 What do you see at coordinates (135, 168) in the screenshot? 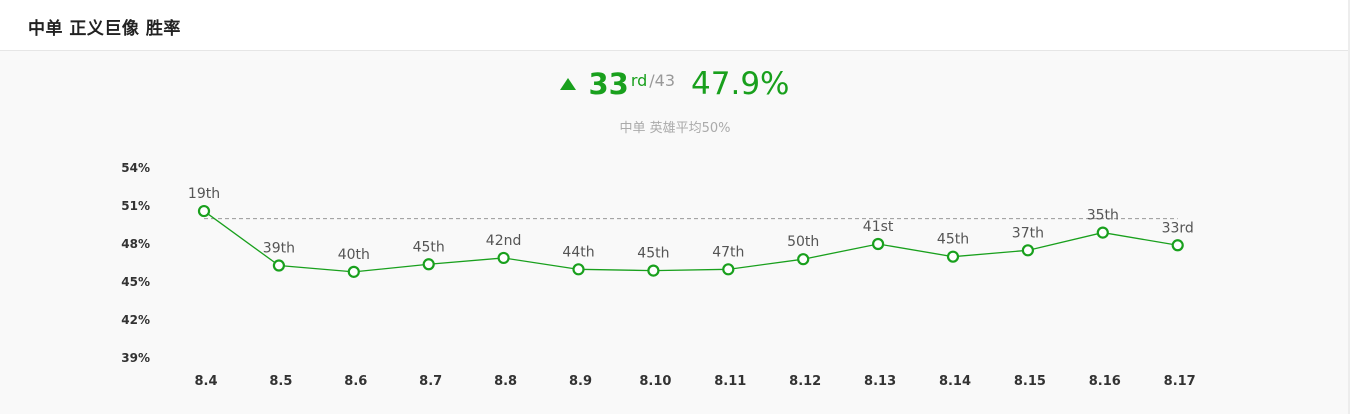
I see `y-tick-label: 54%` at bounding box center [135, 168].